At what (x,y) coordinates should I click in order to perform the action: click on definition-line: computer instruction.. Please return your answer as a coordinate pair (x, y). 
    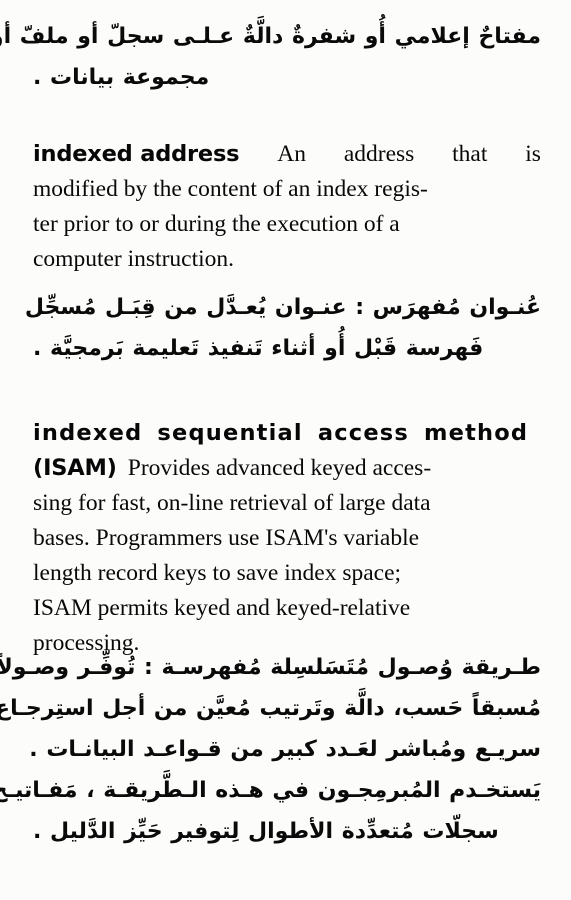
    Looking at the image, I should click on (134, 259).